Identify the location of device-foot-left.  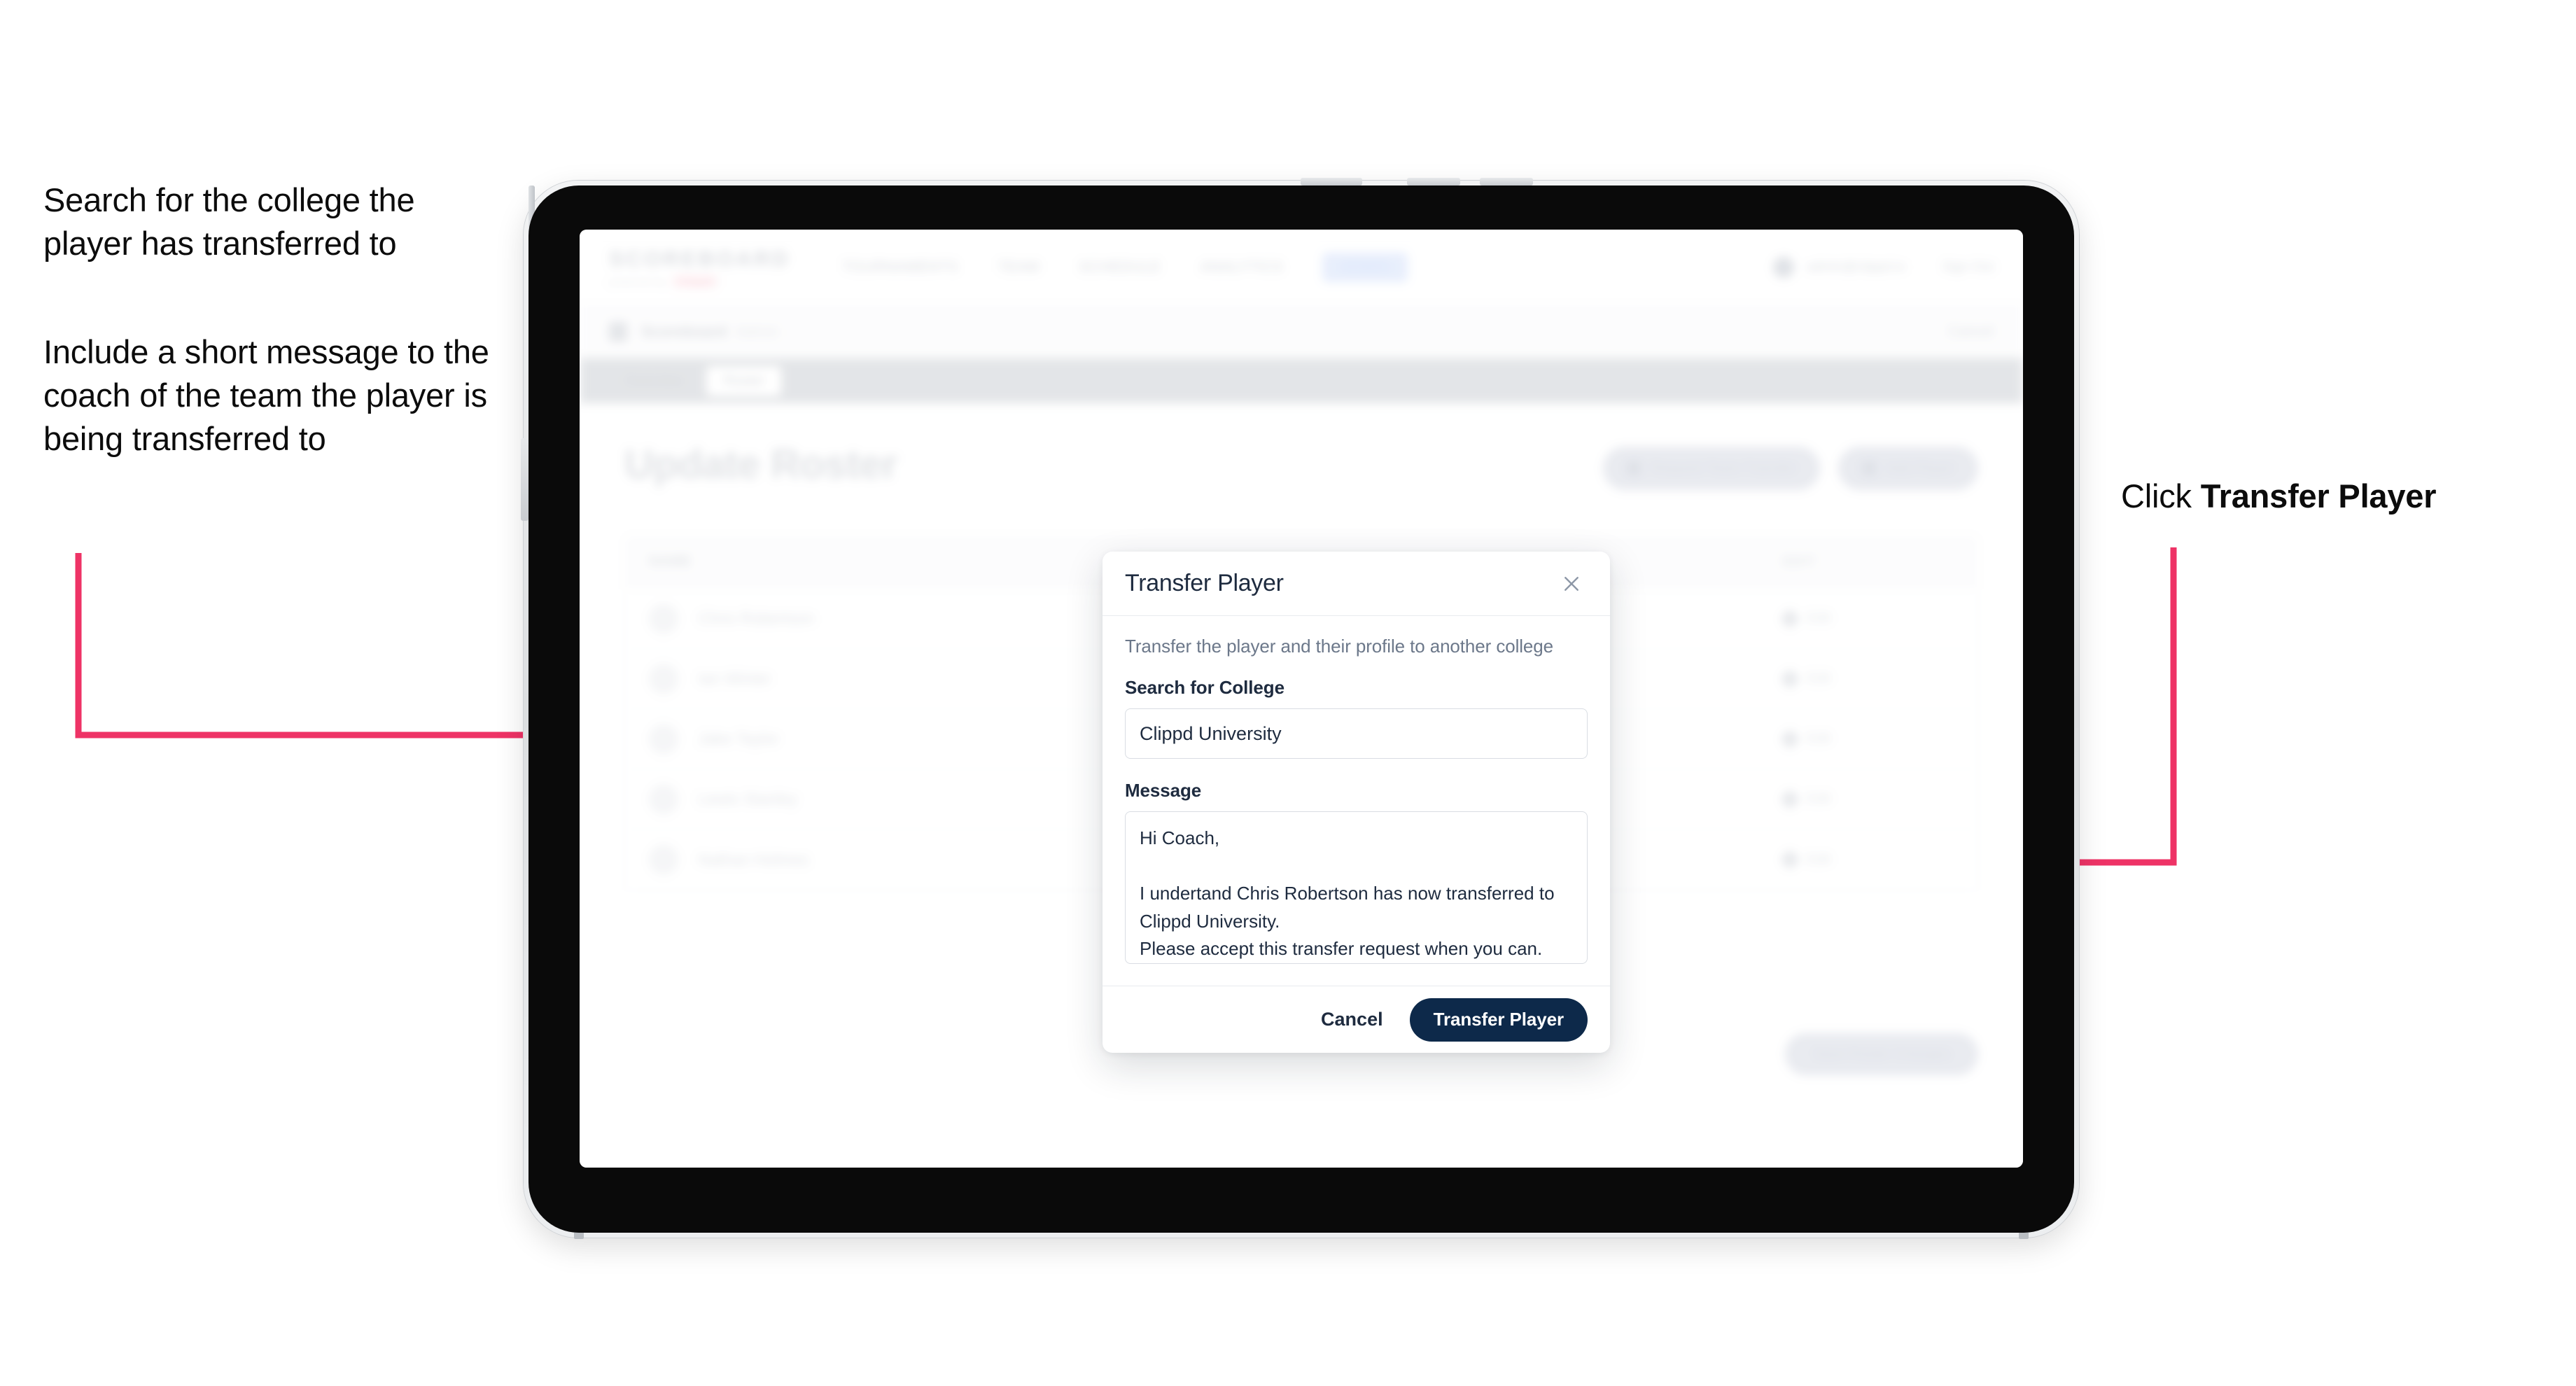
(579, 1235).